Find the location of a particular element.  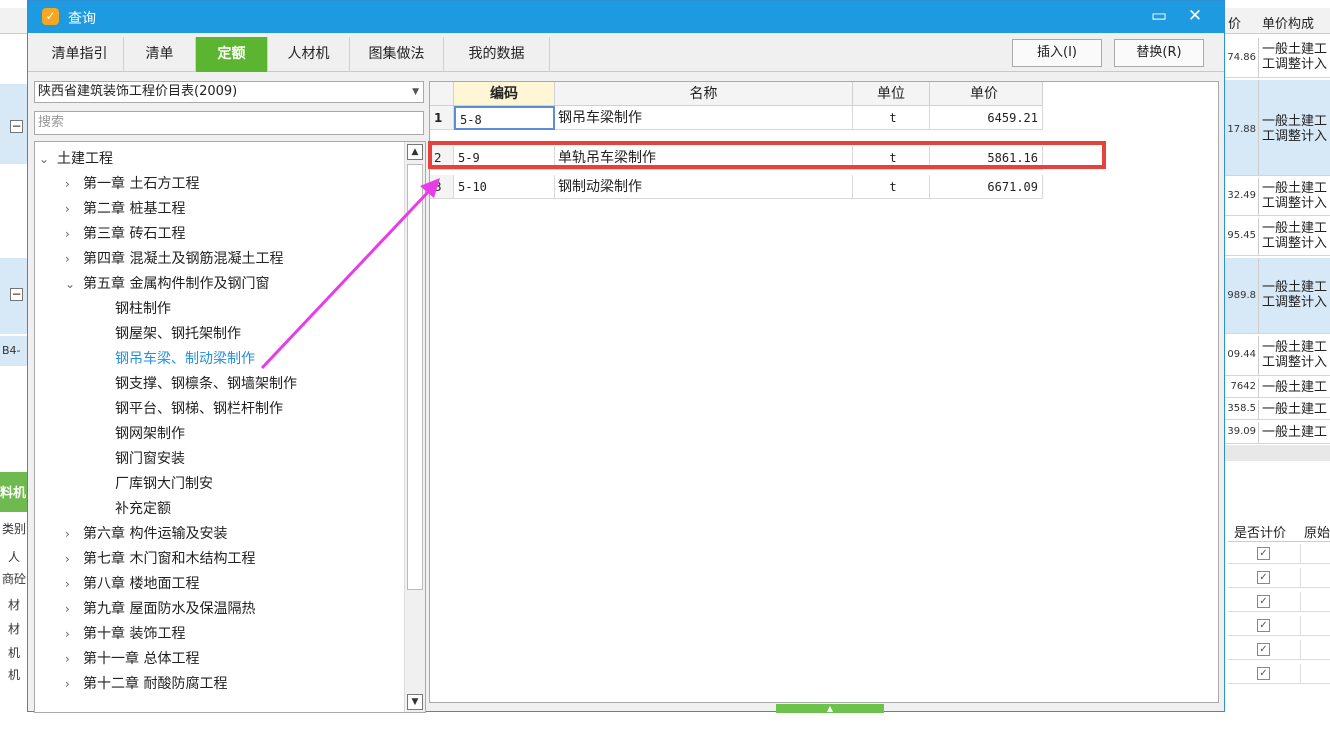

bg-left-label: 商砼 is located at coordinates (14, 579).